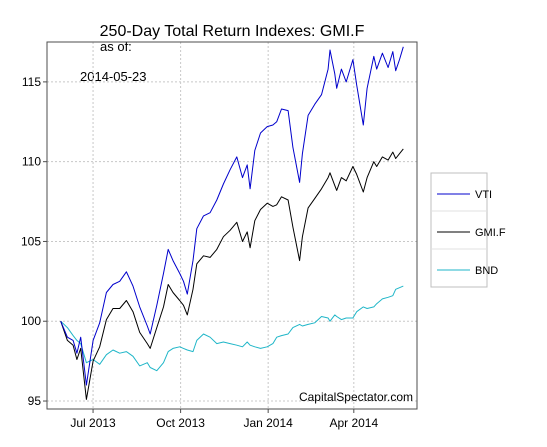 This screenshot has height=447, width=547. What do you see at coordinates (232, 31) in the screenshot?
I see `chart-title: 250-Day Total Return Indexes: GMI.F` at bounding box center [232, 31].